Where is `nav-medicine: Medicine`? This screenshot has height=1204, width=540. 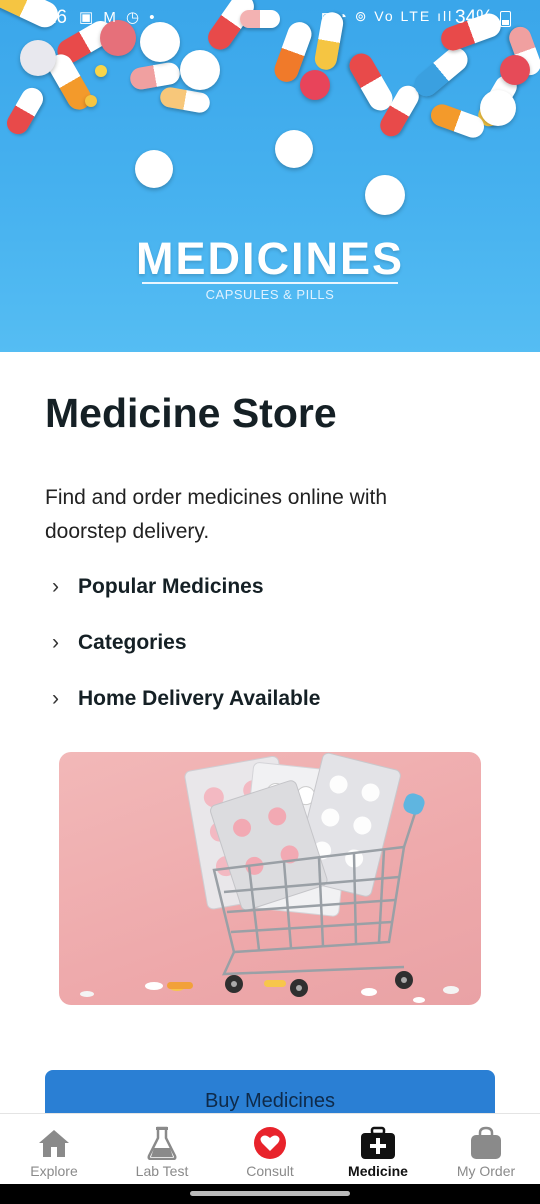 nav-medicine: Medicine is located at coordinates (378, 1149).